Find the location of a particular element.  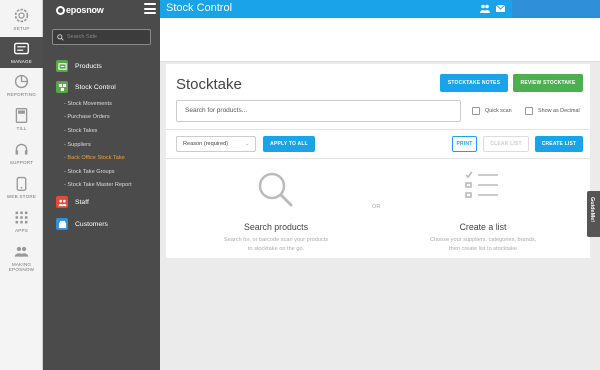

guideme-tab: GuideMe! is located at coordinates (593, 214).